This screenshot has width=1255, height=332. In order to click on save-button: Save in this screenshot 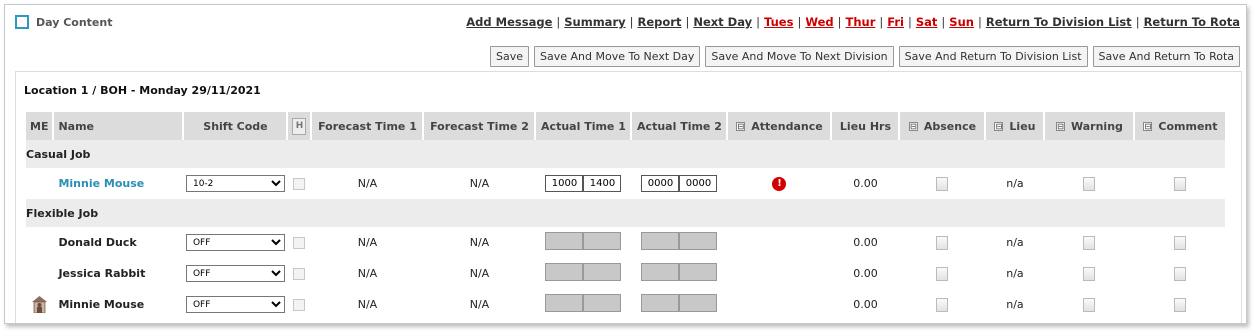, I will do `click(510, 56)`.